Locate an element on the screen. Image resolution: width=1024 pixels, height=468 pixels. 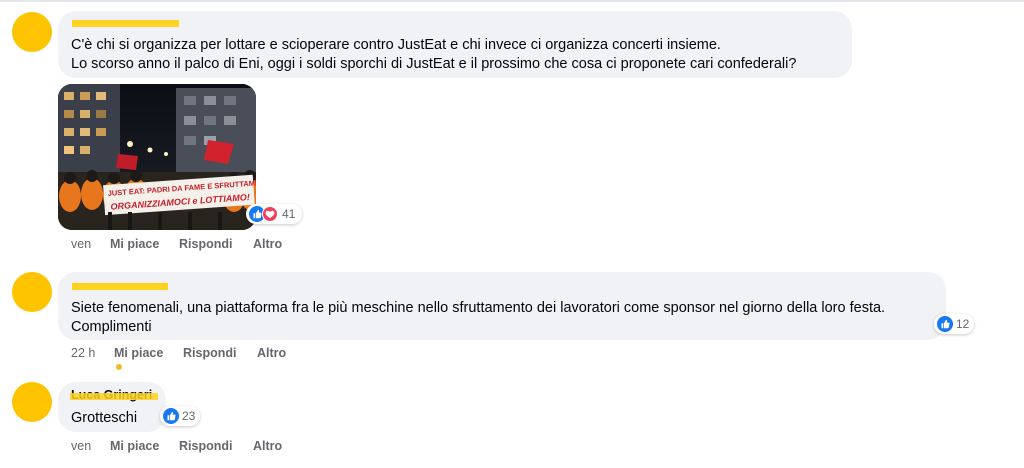
reaction-summary: 41 is located at coordinates (274, 214).